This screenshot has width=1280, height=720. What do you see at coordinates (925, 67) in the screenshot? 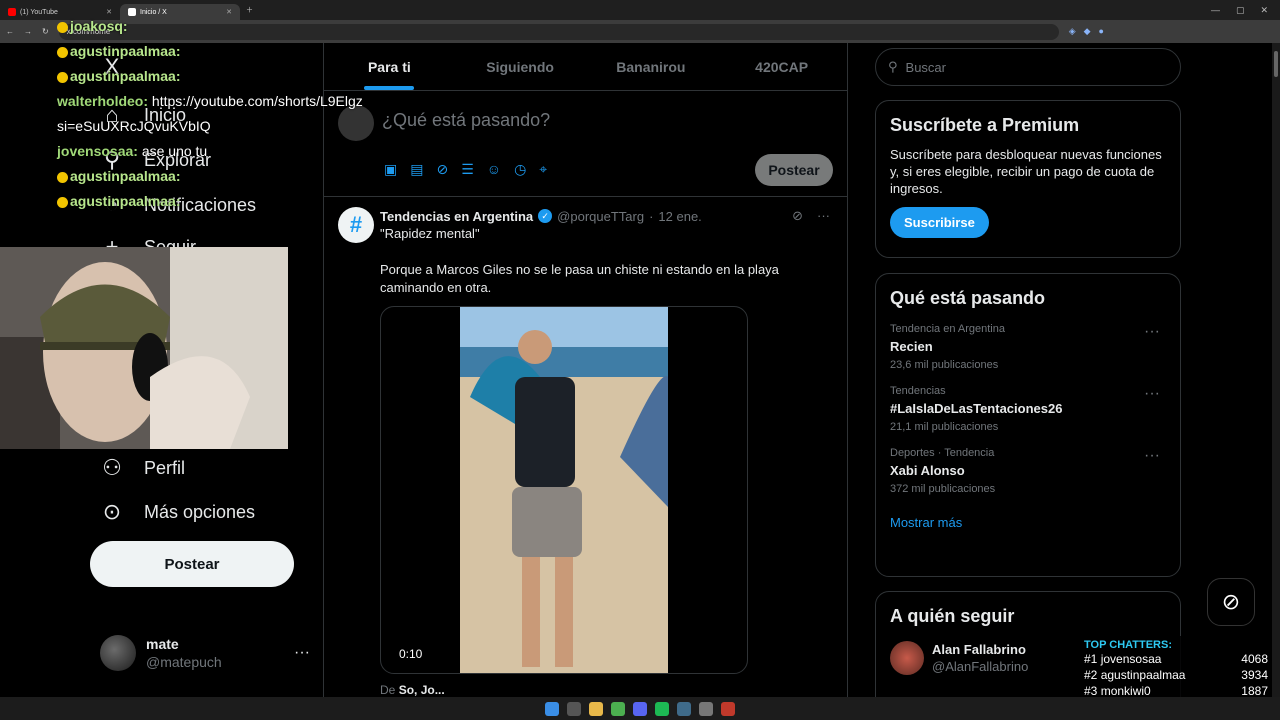
I see `search-placeholder: Buscar` at bounding box center [925, 67].